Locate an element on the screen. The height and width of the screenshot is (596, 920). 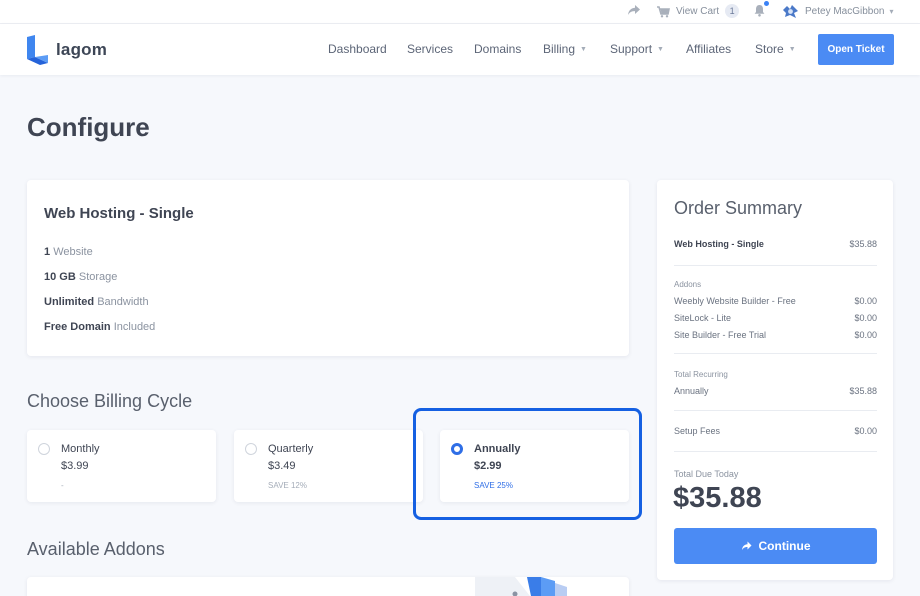
summary-recurring-price: $35.88 is located at coordinates (863, 391).